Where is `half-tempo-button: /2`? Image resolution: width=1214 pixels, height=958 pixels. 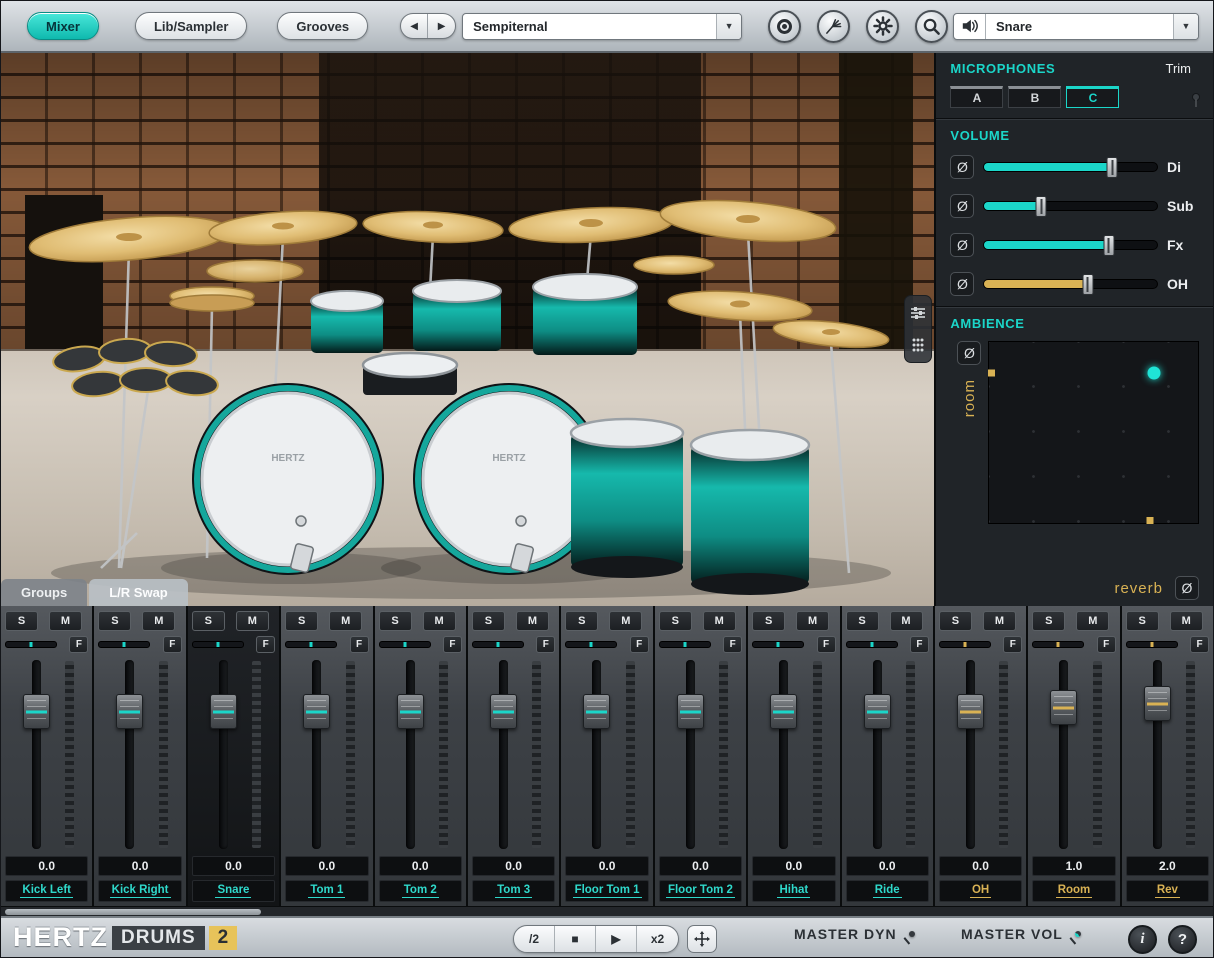 half-tempo-button: /2 is located at coordinates (534, 939).